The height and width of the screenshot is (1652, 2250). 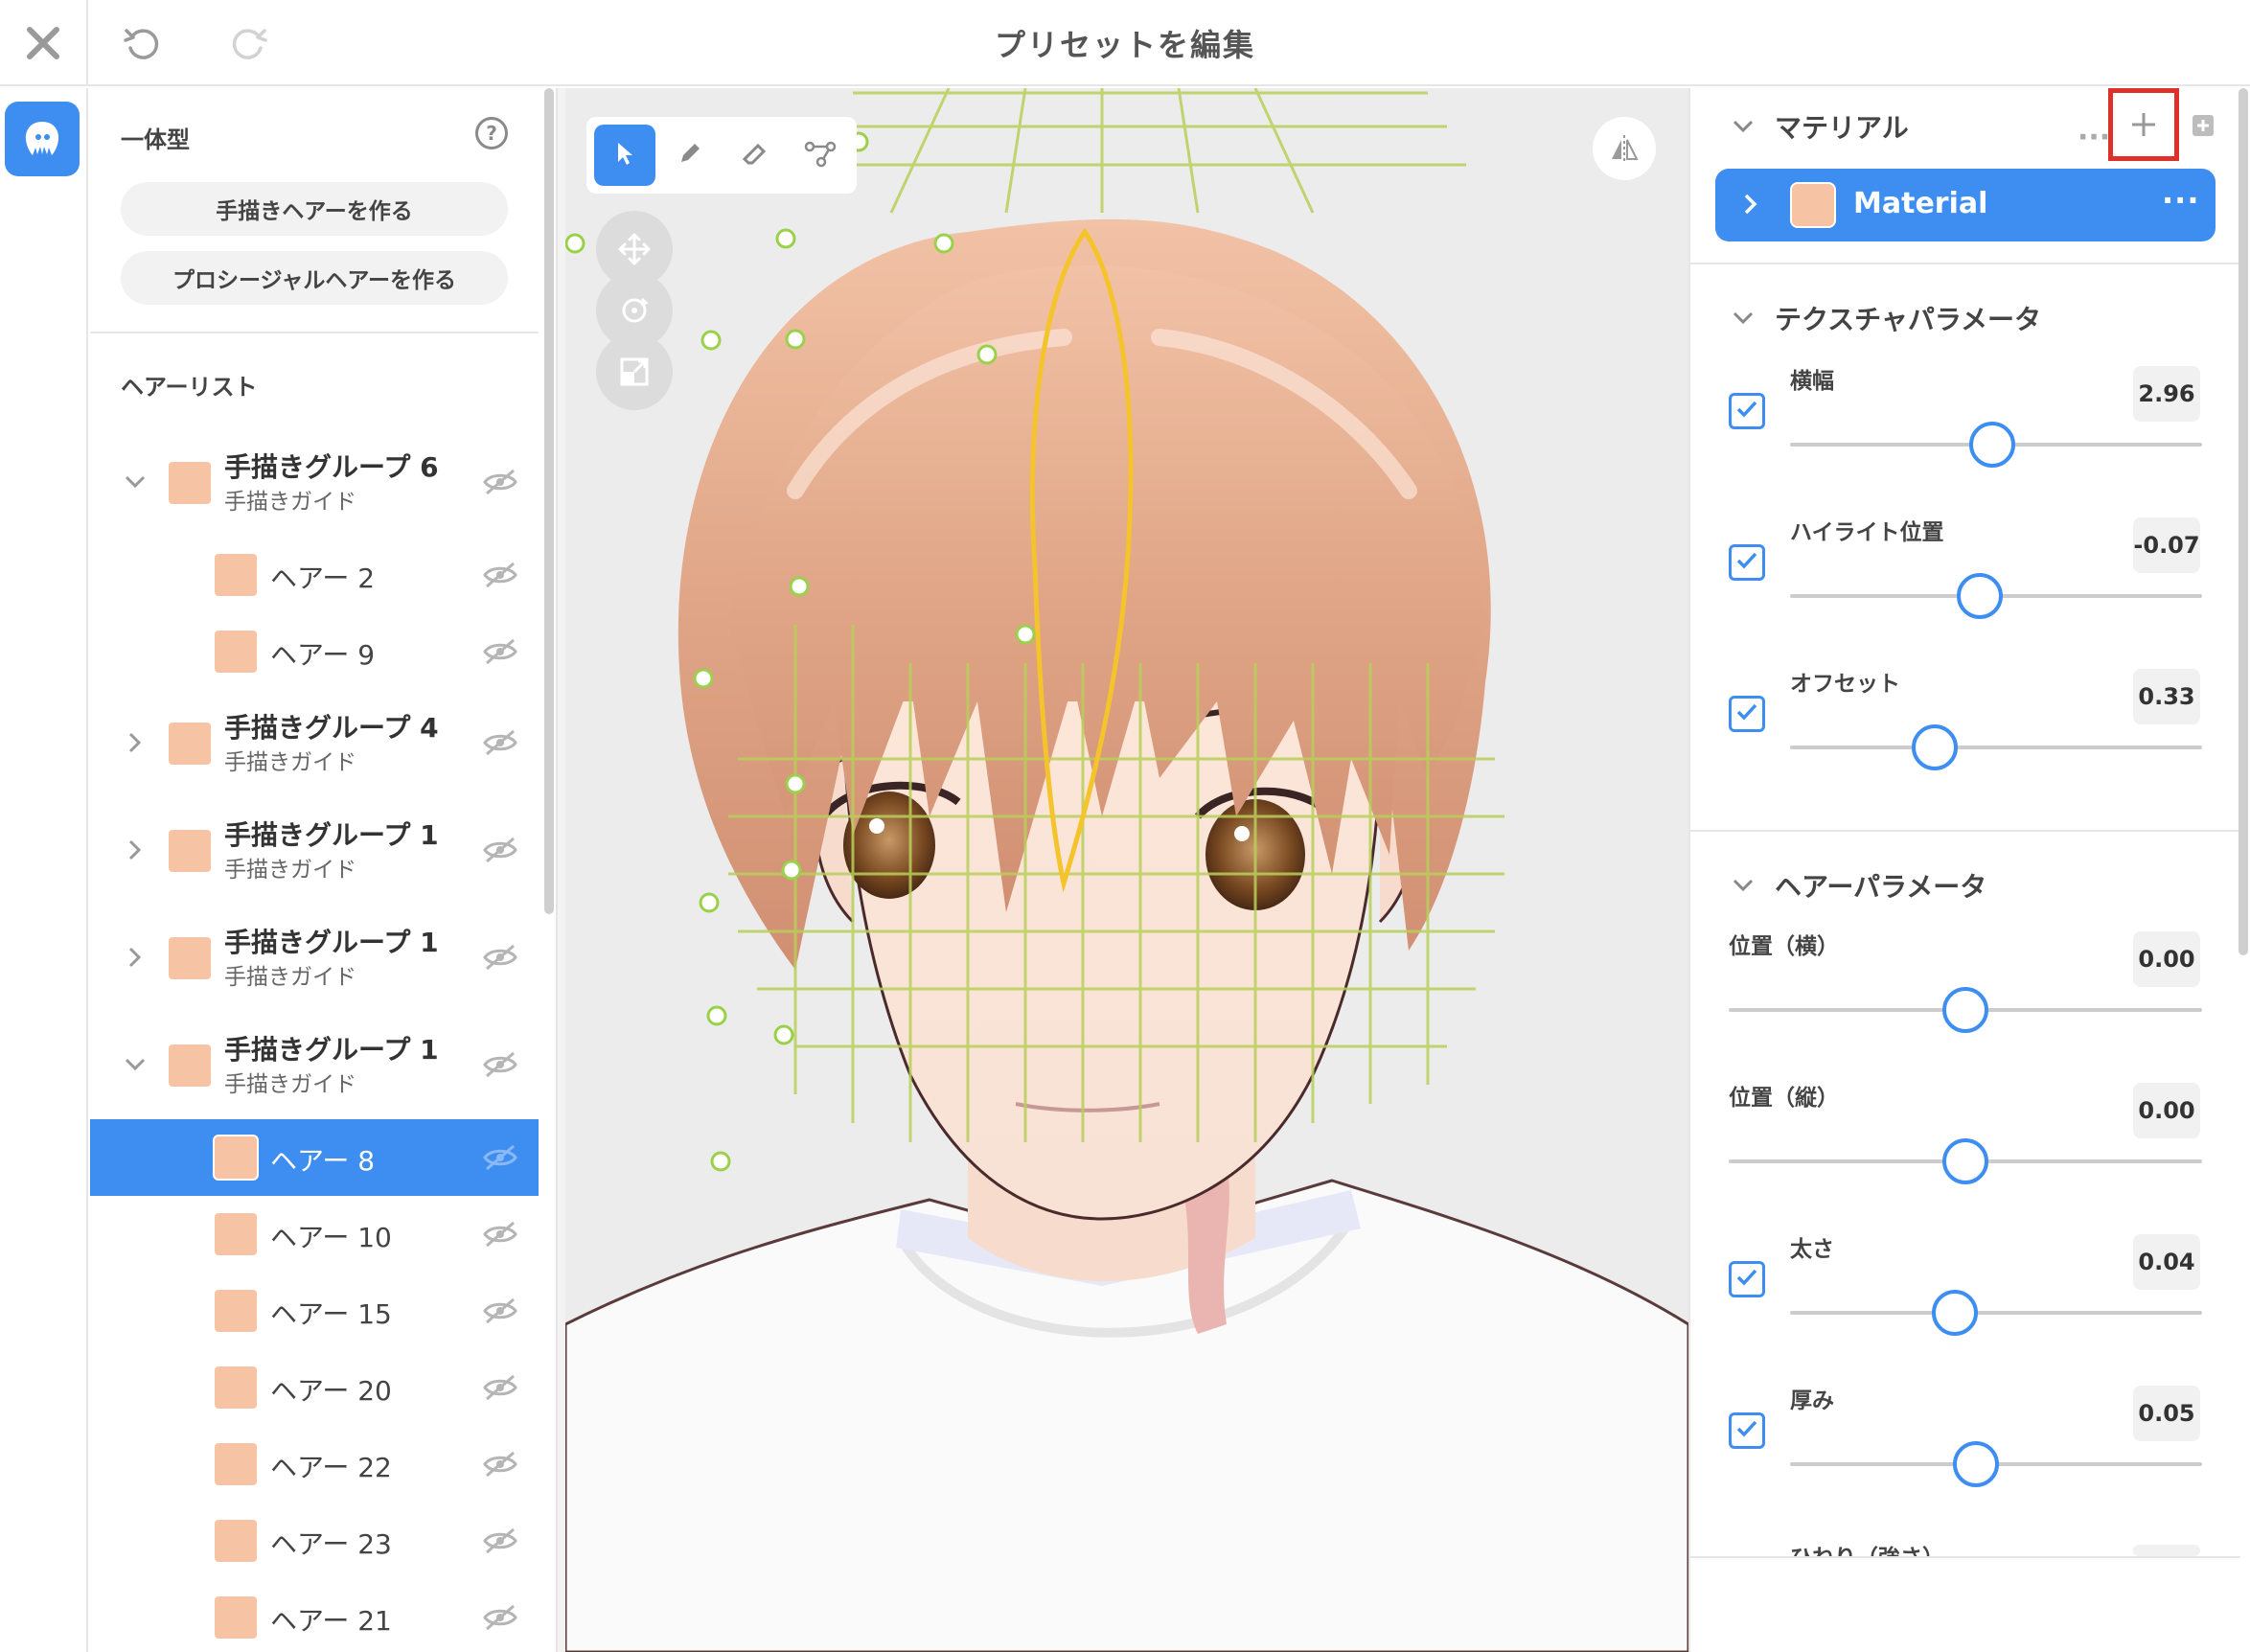 I want to click on hair-item-row: ヘアー 10, so click(x=314, y=1234).